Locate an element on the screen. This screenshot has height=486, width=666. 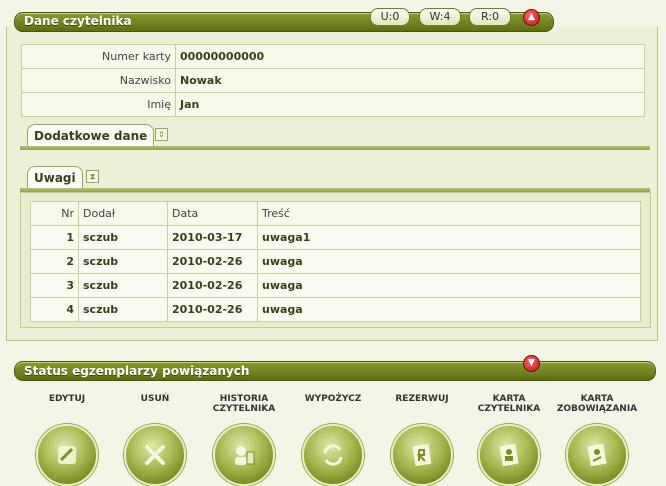
column-nr: Nr is located at coordinates (54, 213).